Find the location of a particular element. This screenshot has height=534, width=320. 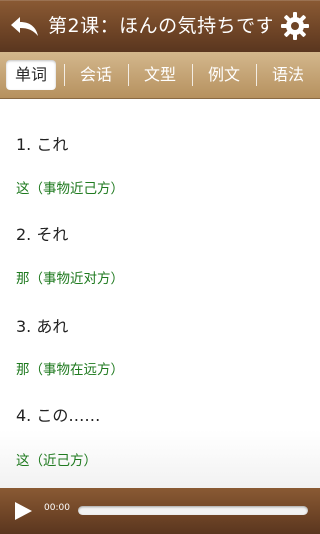

header-bar: 第2课：ほんの気持ちです is located at coordinates (160, 26).